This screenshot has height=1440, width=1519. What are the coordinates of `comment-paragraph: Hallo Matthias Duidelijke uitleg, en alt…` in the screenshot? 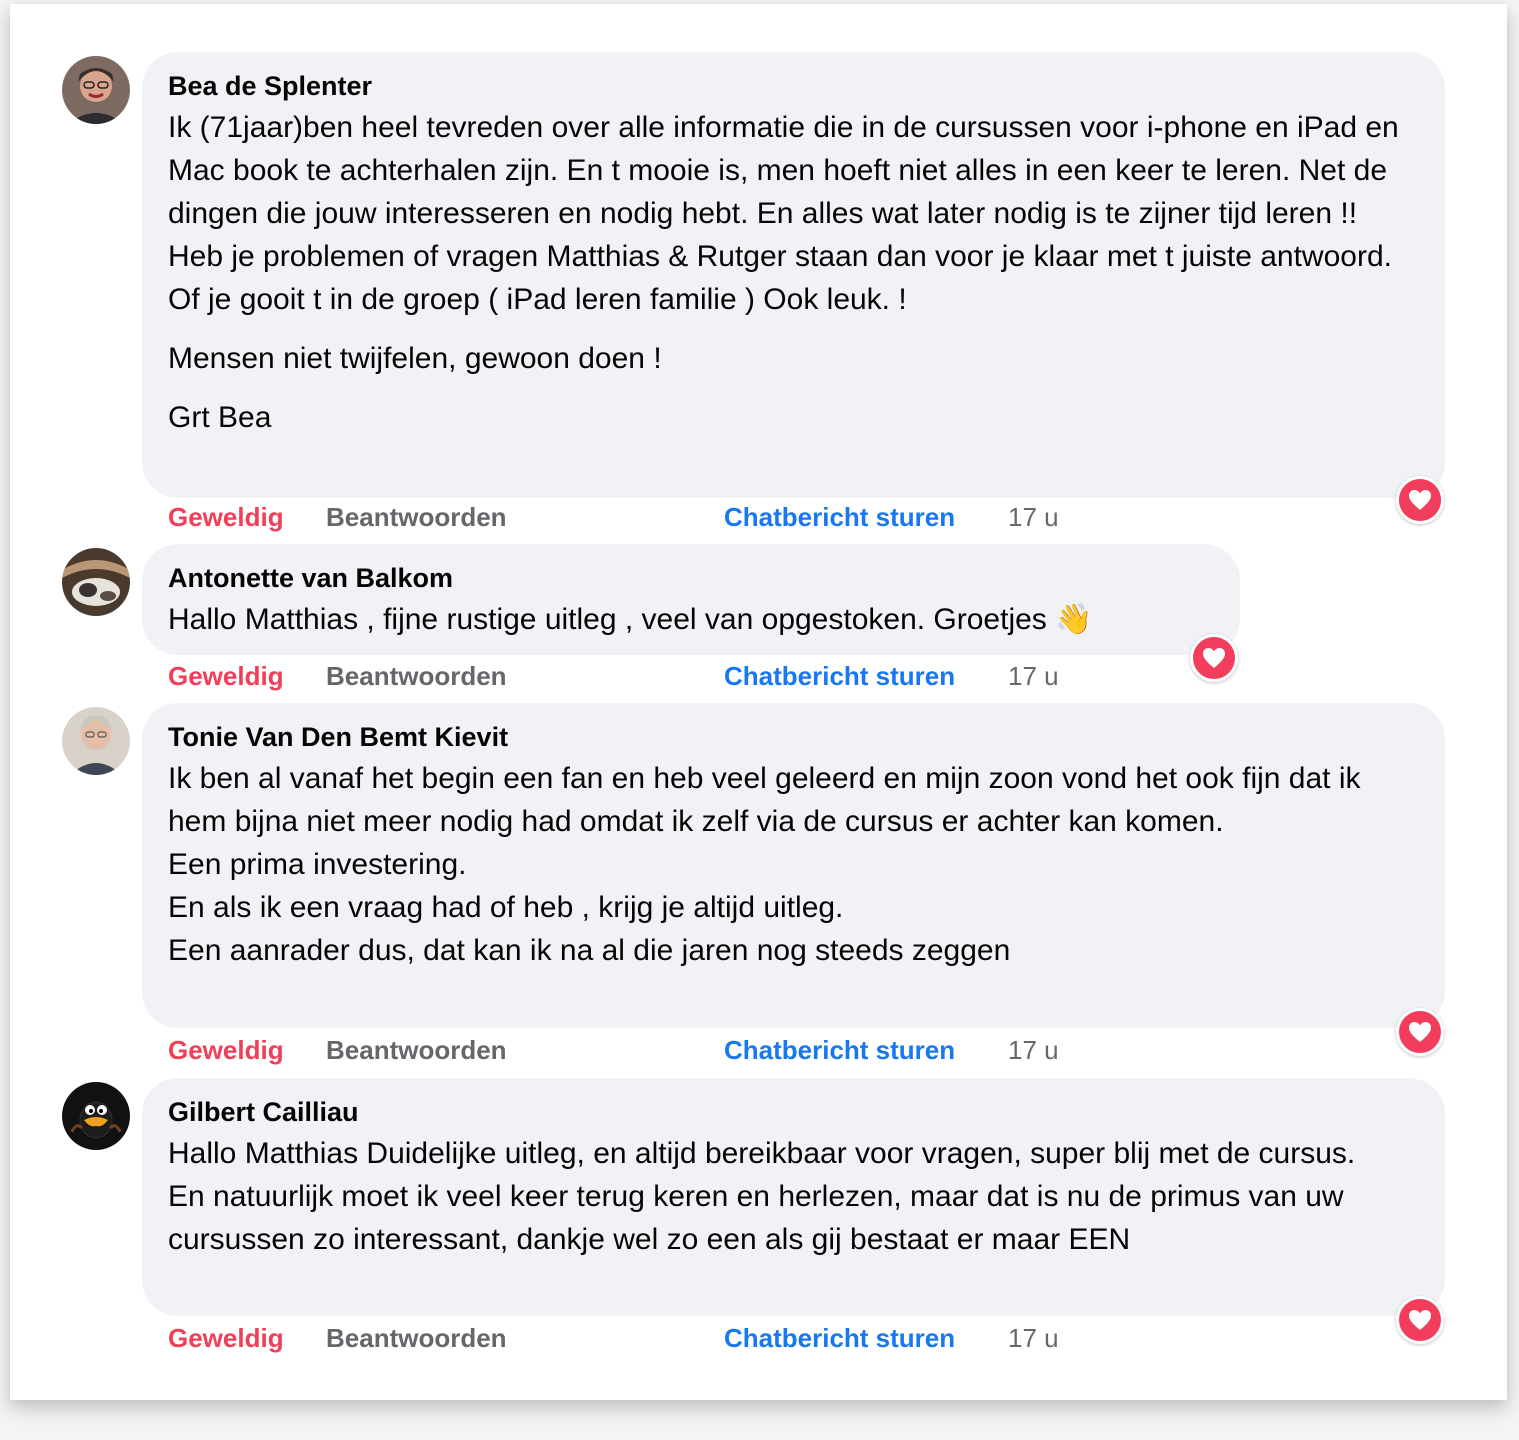 It's located at (762, 1196).